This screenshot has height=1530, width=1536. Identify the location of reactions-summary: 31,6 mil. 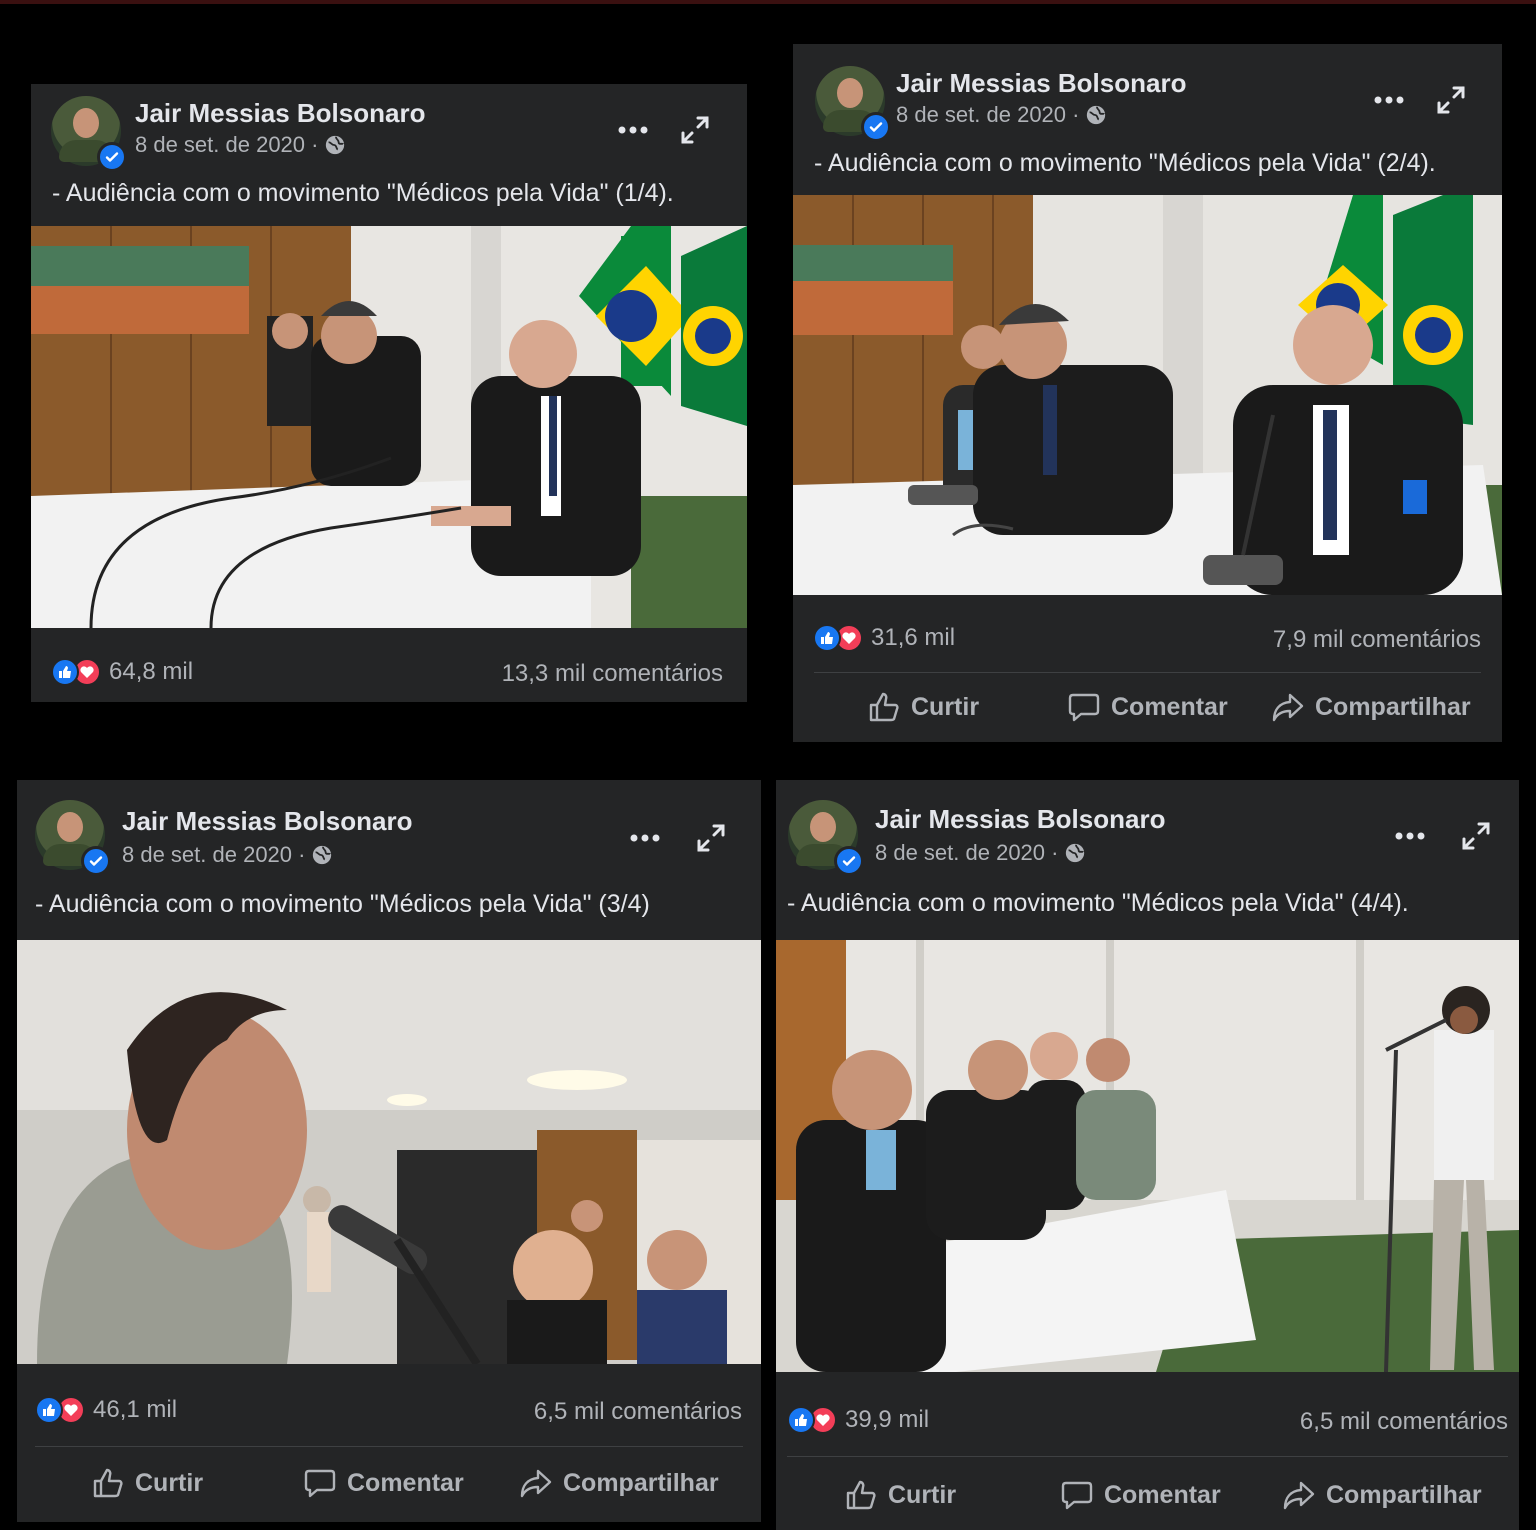
(884, 638).